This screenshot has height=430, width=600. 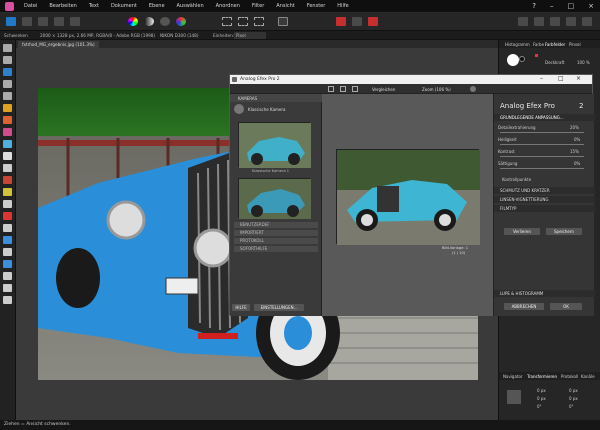 What do you see at coordinates (542, 376) in the screenshot?
I see `tab-transform: Transformieren` at bounding box center [542, 376].